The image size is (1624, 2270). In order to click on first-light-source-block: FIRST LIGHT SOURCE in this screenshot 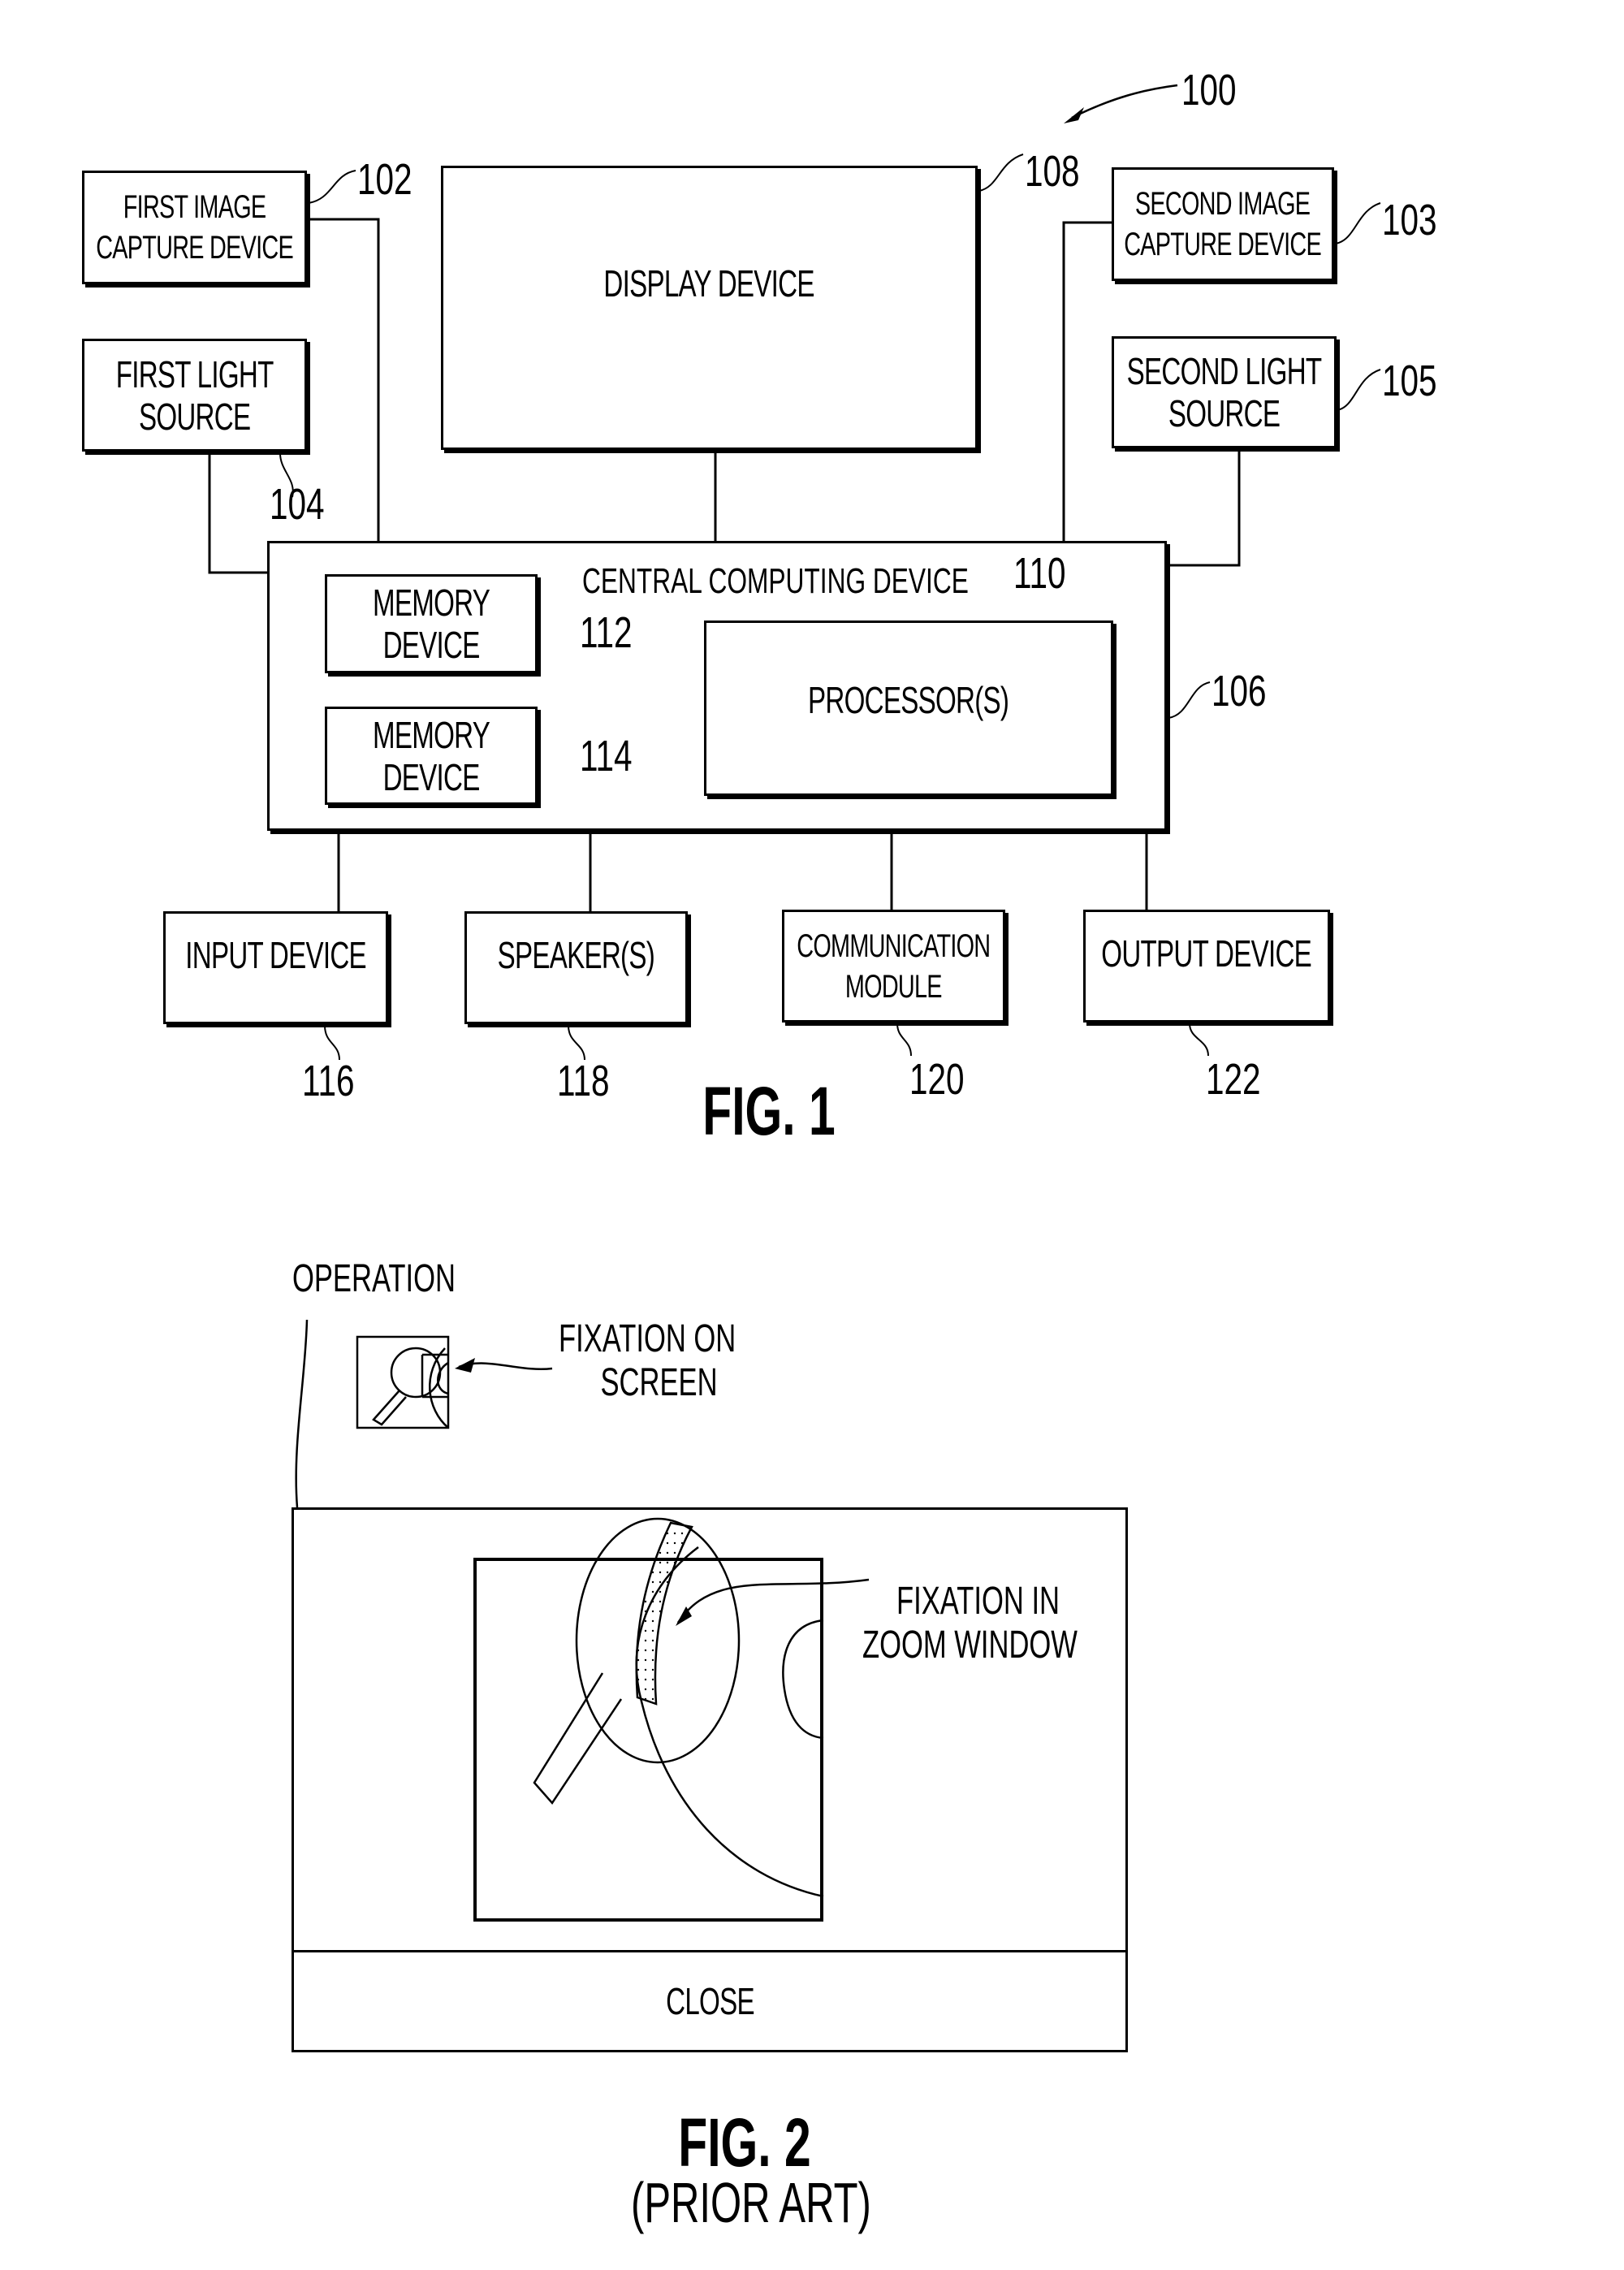, I will do `click(195, 395)`.